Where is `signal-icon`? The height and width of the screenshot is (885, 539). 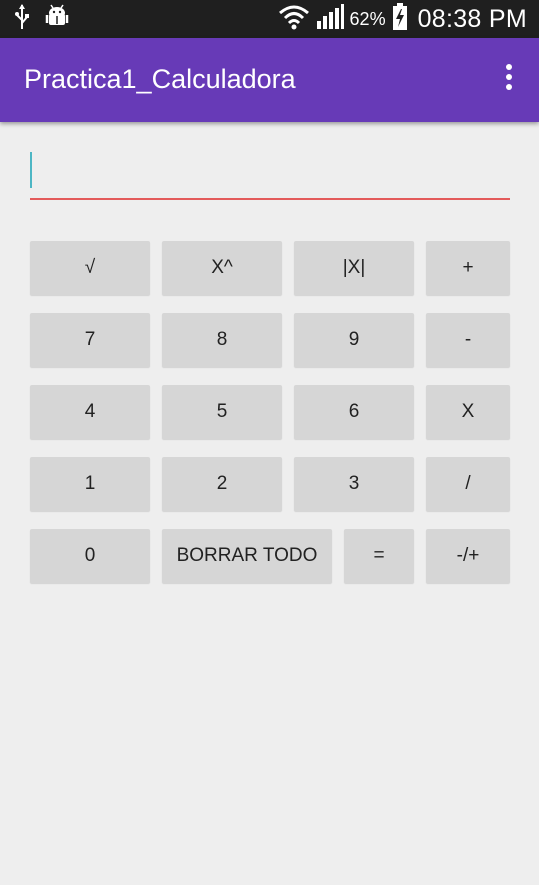 signal-icon is located at coordinates (330, 19).